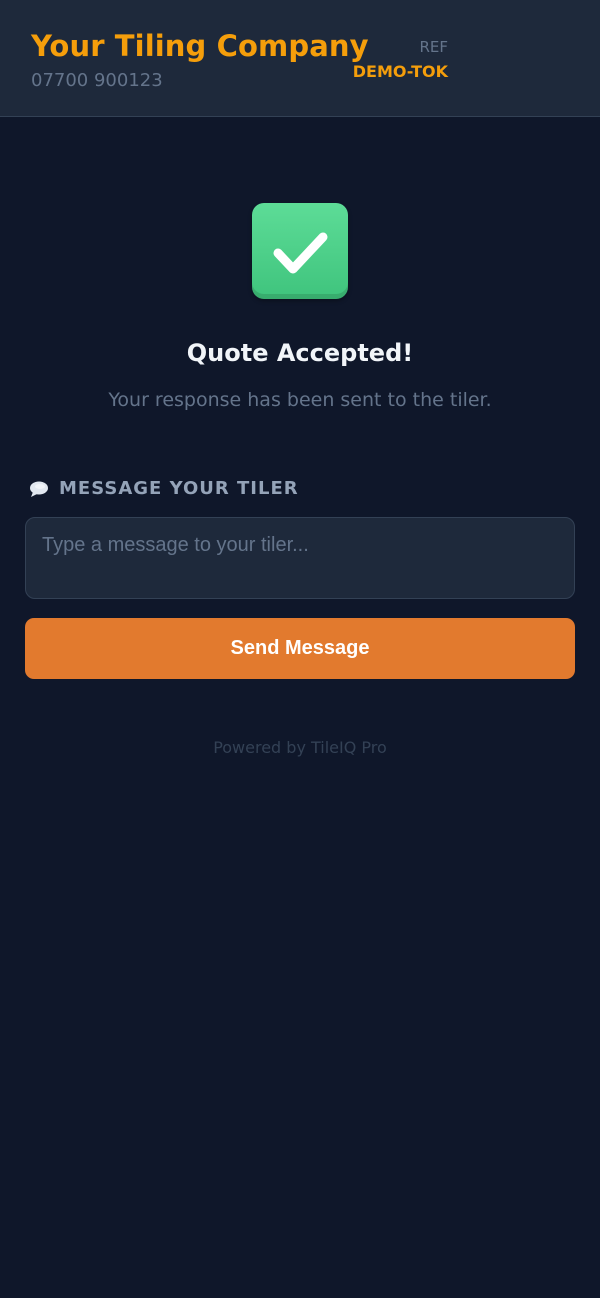 The width and height of the screenshot is (600, 1298). I want to click on footer-powered-by: Powered by TileIQ Pro, so click(300, 747).